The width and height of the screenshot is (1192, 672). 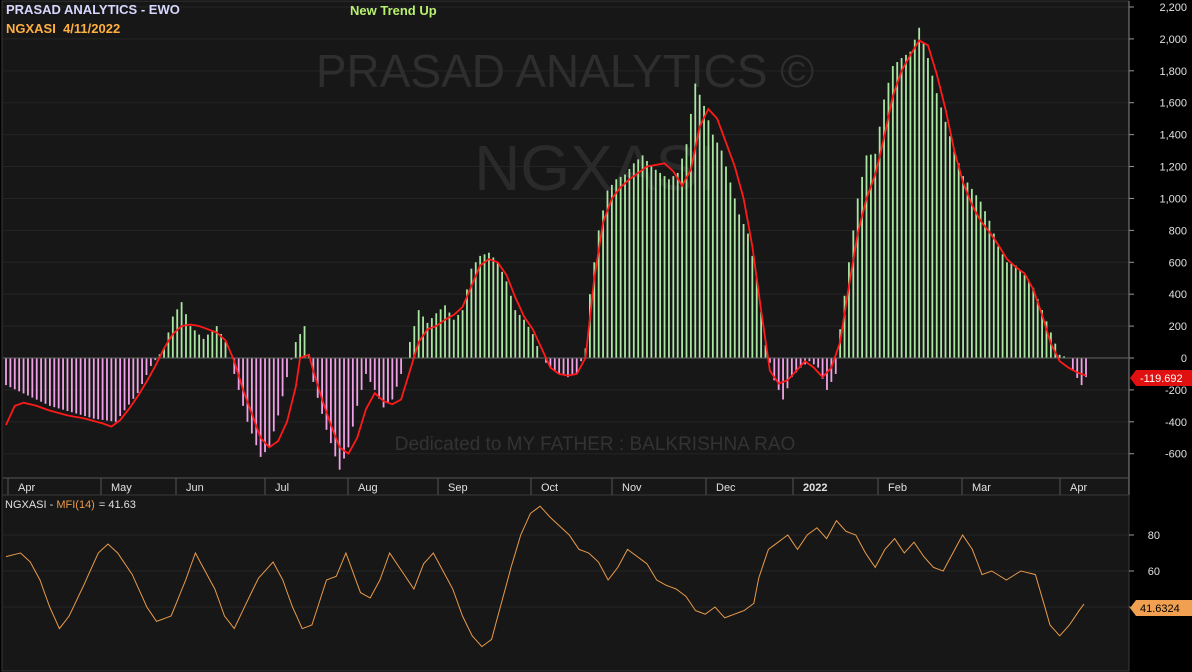 What do you see at coordinates (815, 488) in the screenshot?
I see `x-tick-label: 2022` at bounding box center [815, 488].